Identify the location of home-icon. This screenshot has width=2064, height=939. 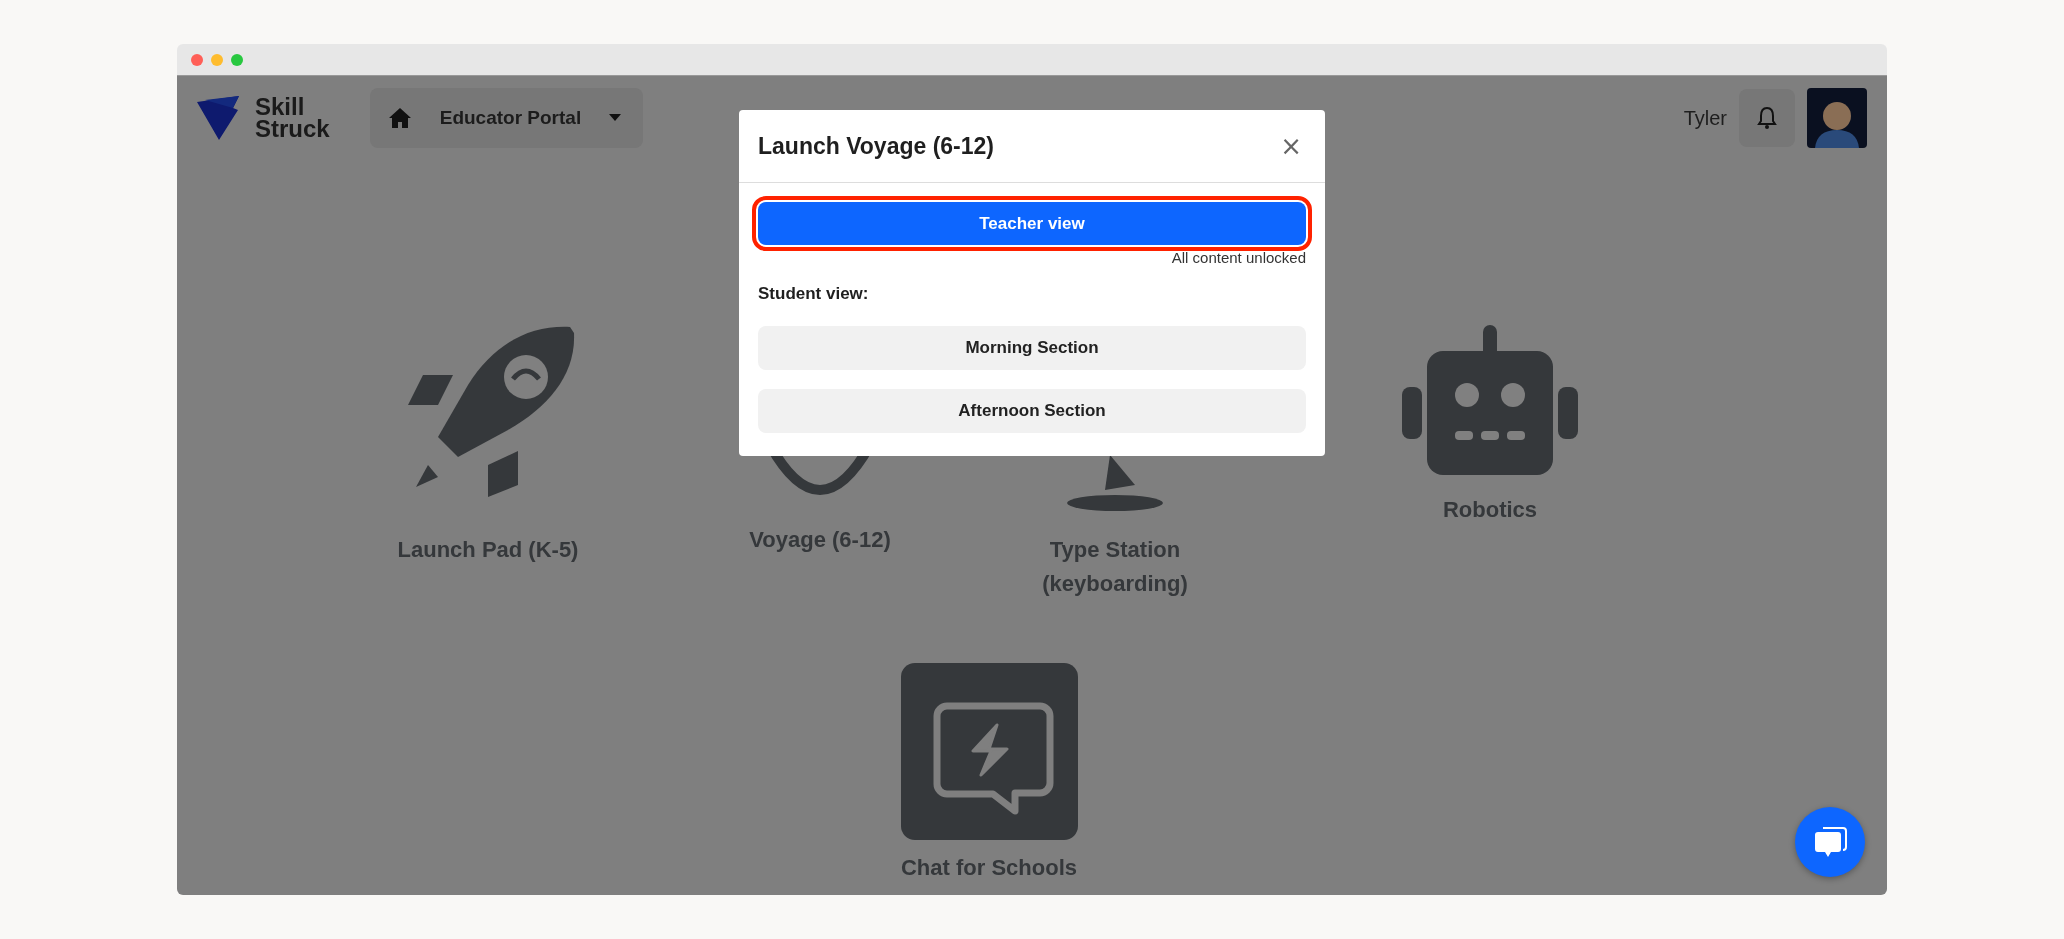
(399, 118).